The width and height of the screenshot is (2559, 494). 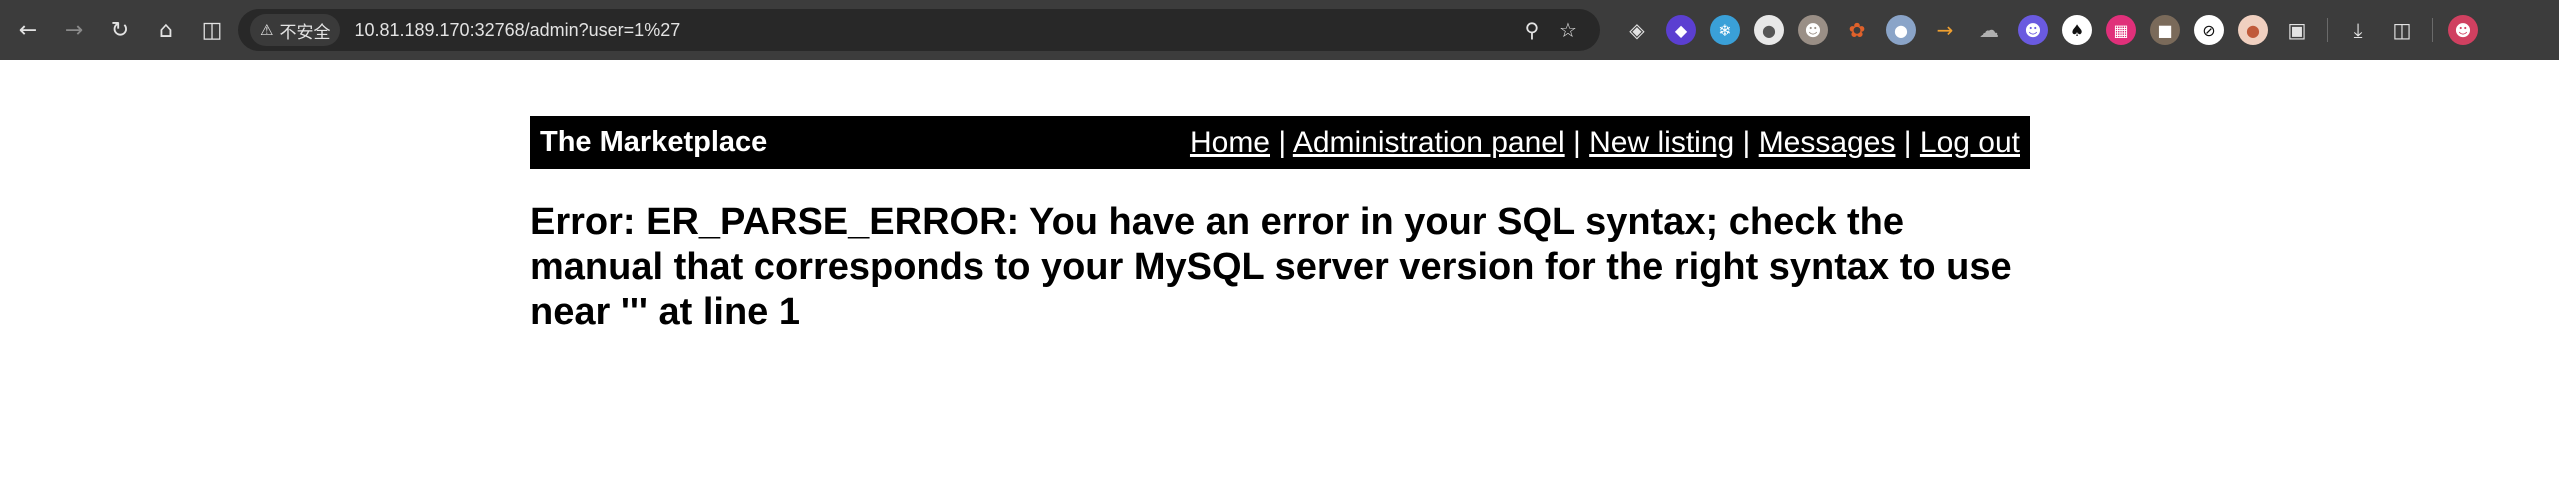 I want to click on extension-icon: →, so click(x=1945, y=30).